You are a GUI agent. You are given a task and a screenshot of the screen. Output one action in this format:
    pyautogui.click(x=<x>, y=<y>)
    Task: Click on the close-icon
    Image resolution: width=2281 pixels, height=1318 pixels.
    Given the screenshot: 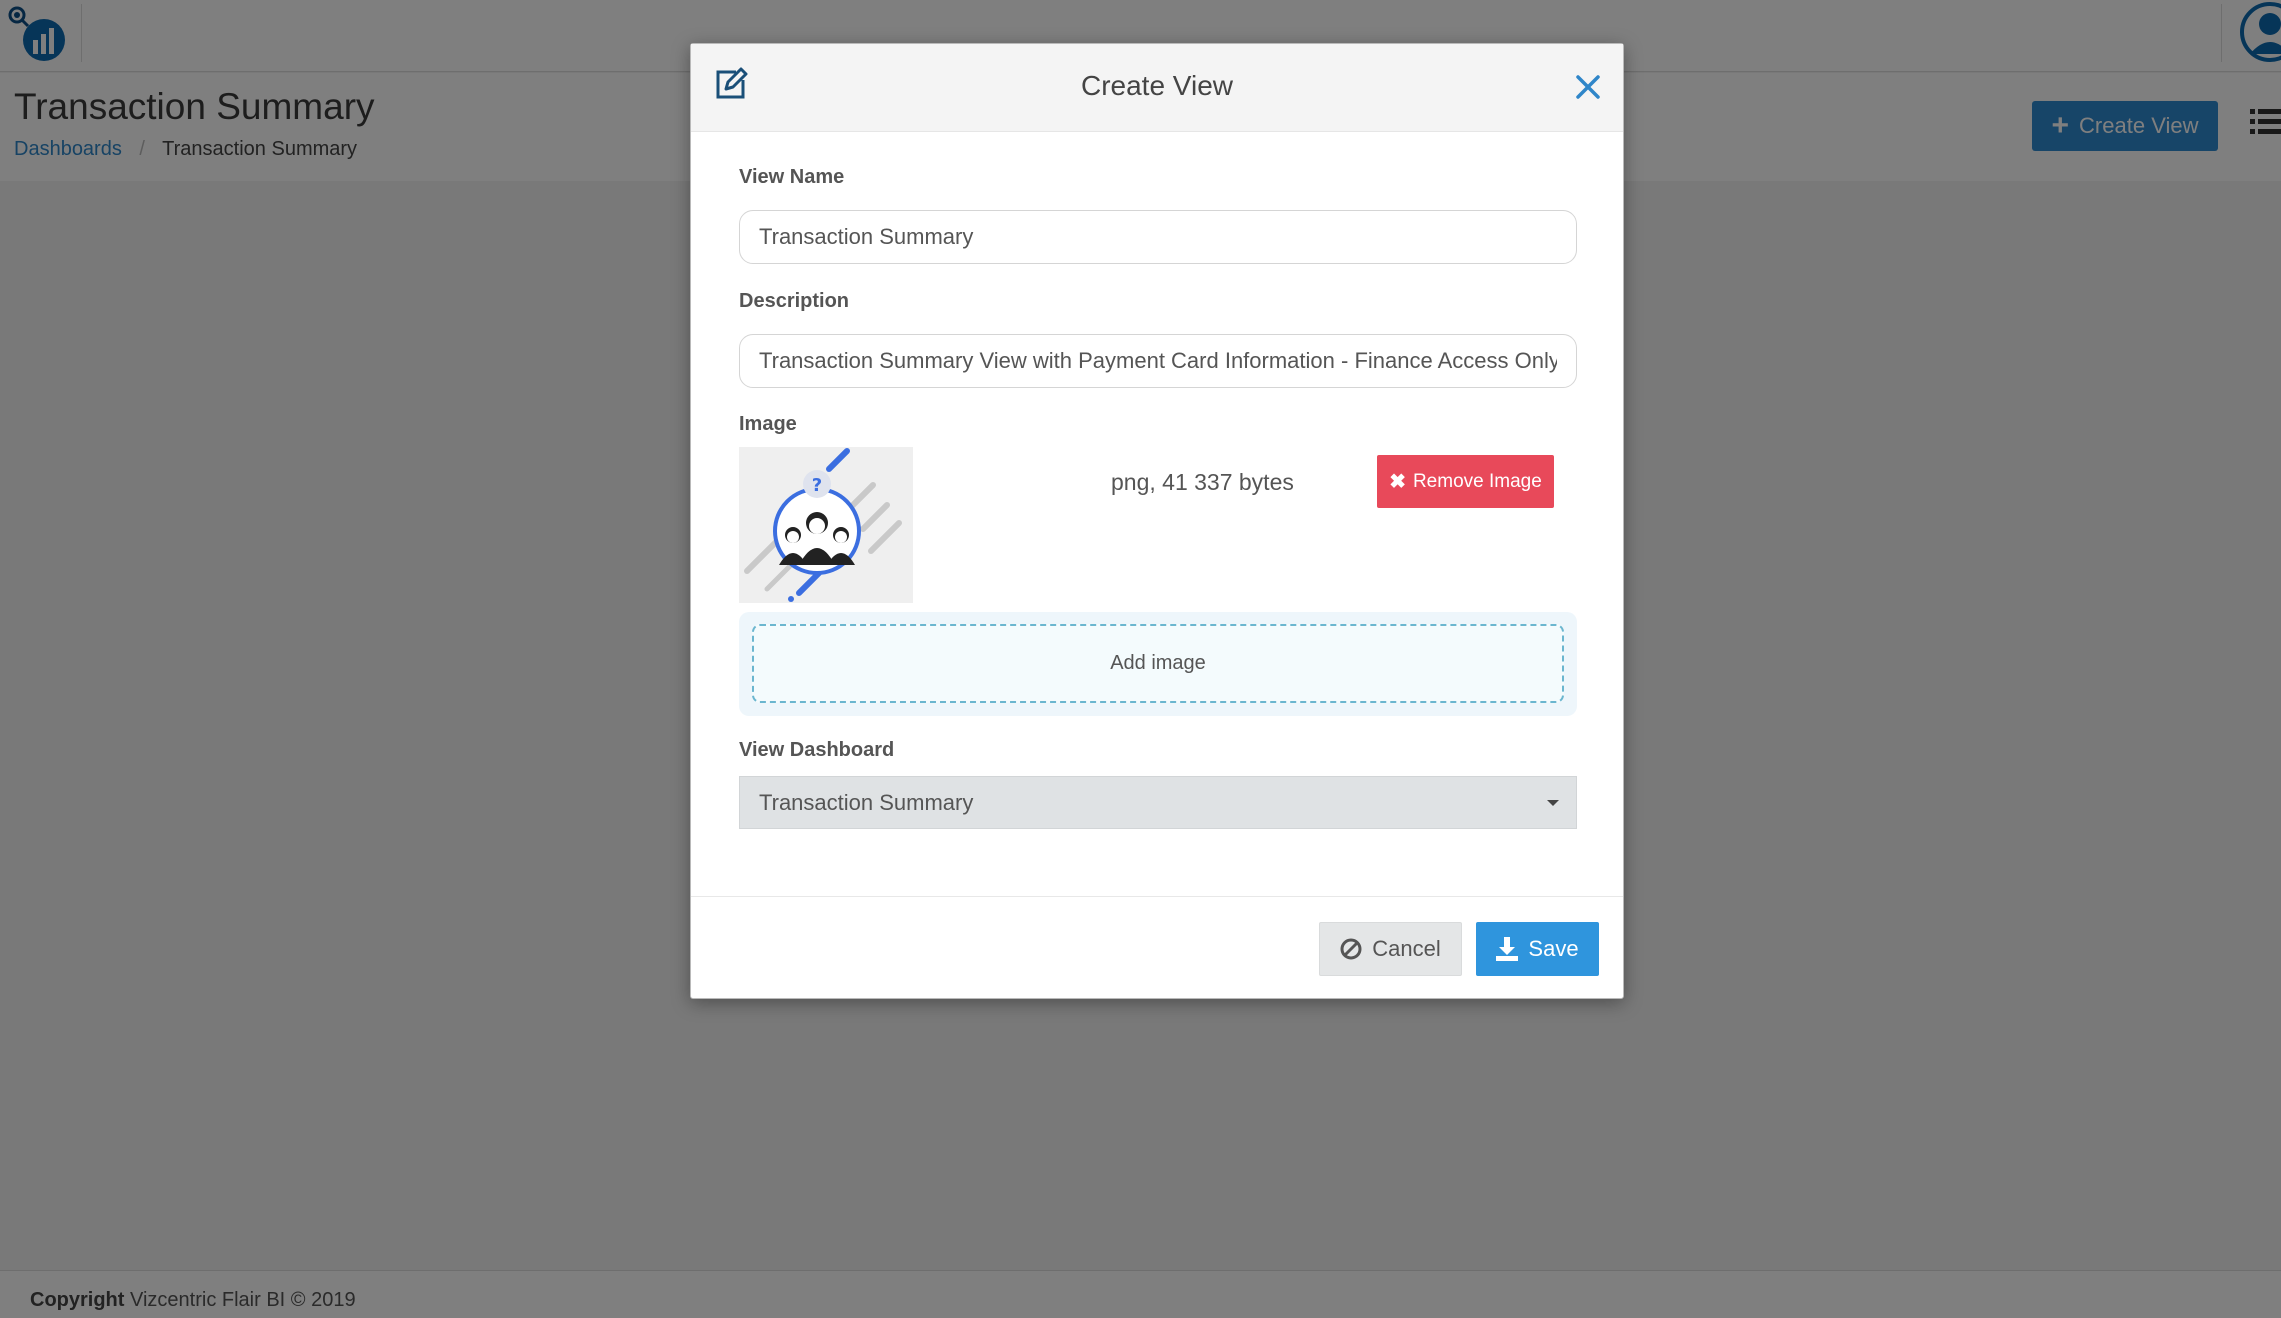 What is the action you would take?
    pyautogui.click(x=1588, y=87)
    